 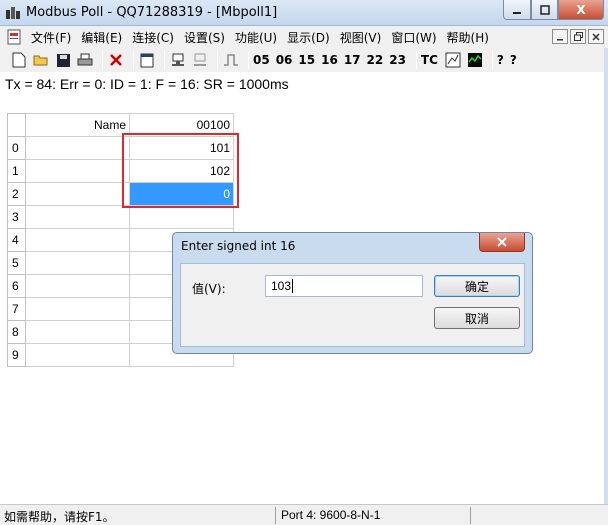 I want to click on new-document-button, so click(x=19, y=60).